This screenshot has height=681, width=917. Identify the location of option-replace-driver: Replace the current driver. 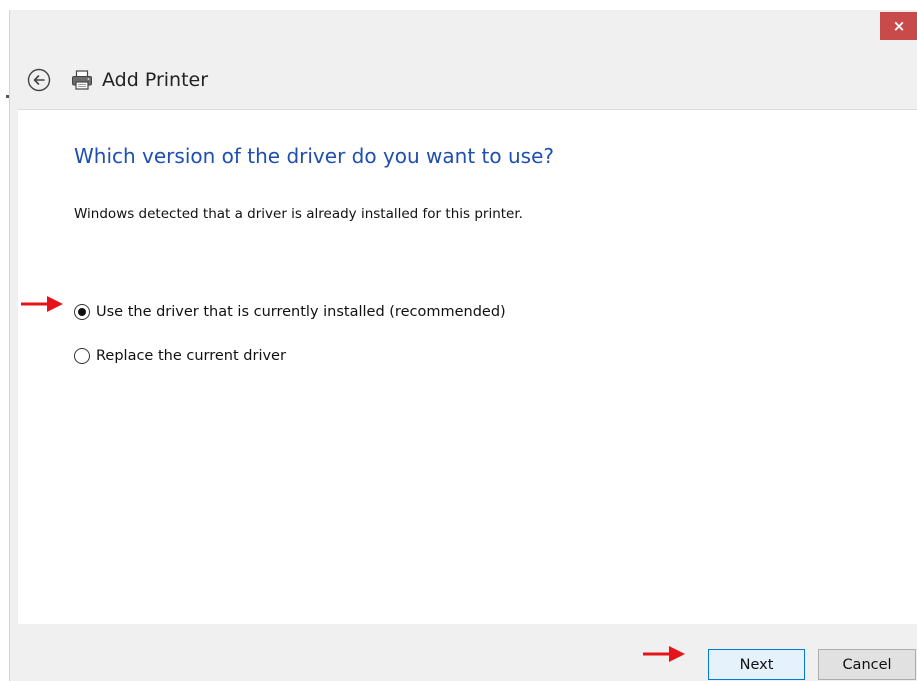
(180, 356).